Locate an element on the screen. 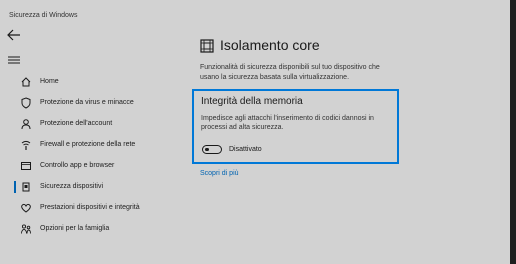  window-title: Sicurezza di Windows is located at coordinates (43, 15).